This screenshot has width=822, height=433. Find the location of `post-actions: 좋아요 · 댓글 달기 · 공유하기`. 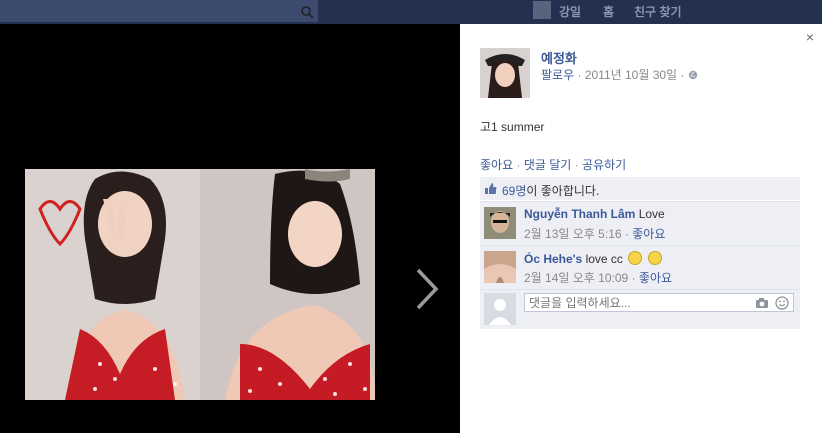

post-actions: 좋아요 · 댓글 달기 · 공유하기 is located at coordinates (553, 164).